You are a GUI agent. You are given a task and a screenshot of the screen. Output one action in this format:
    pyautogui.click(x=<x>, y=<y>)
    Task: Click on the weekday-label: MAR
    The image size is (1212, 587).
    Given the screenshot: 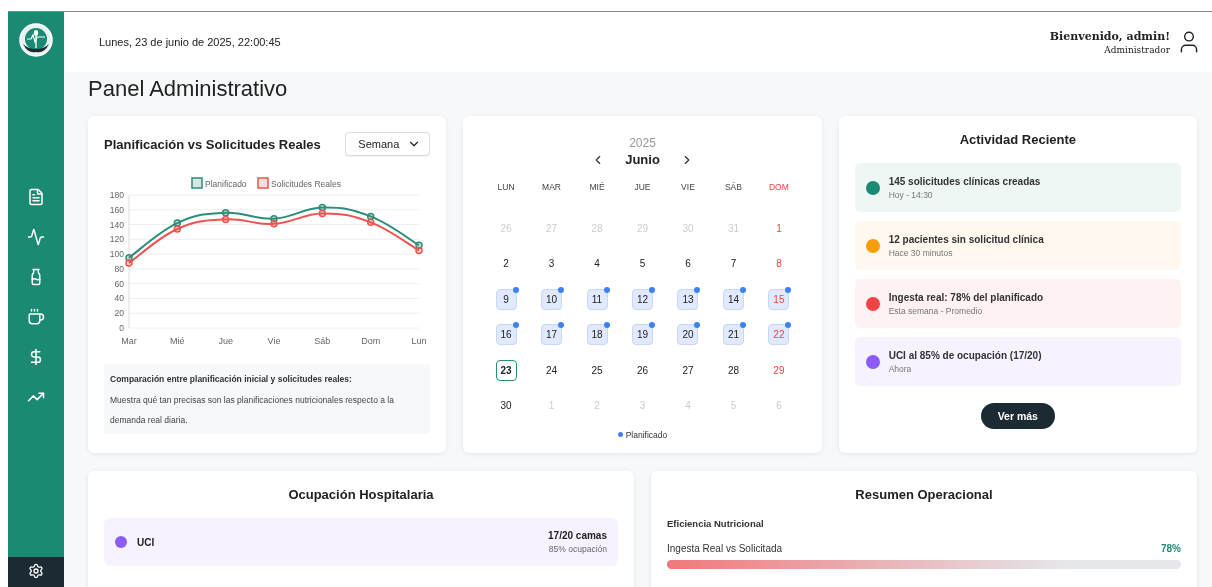 What is the action you would take?
    pyautogui.click(x=551, y=187)
    